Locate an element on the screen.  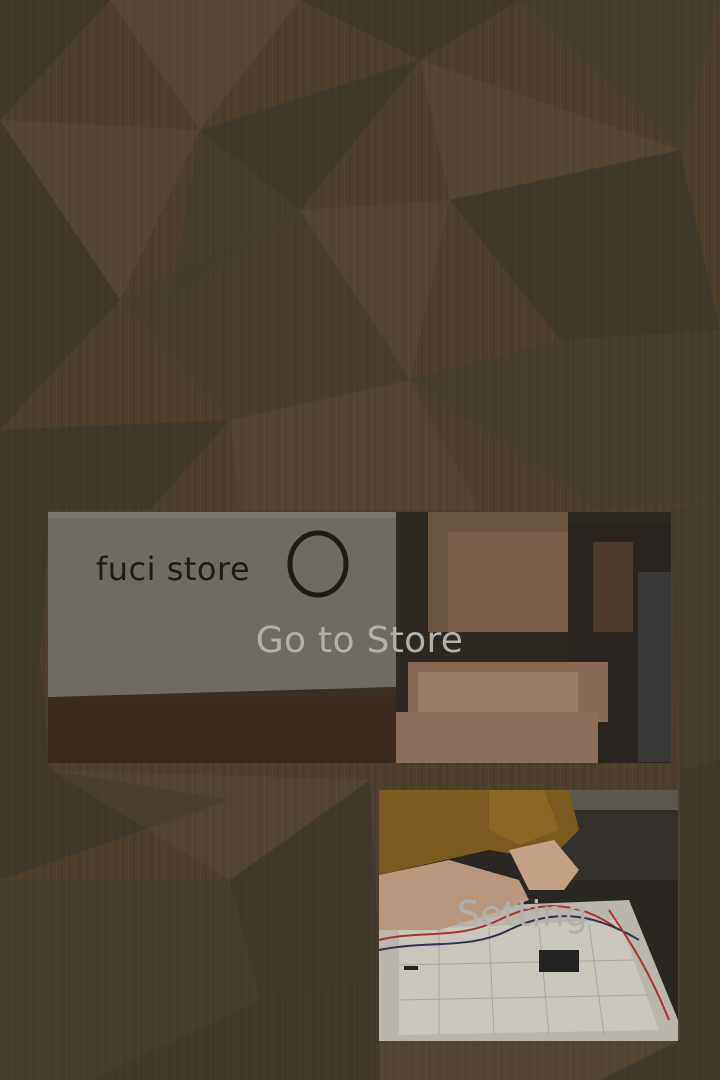
go-to-store-label: Go to Store is located at coordinates (359, 640).